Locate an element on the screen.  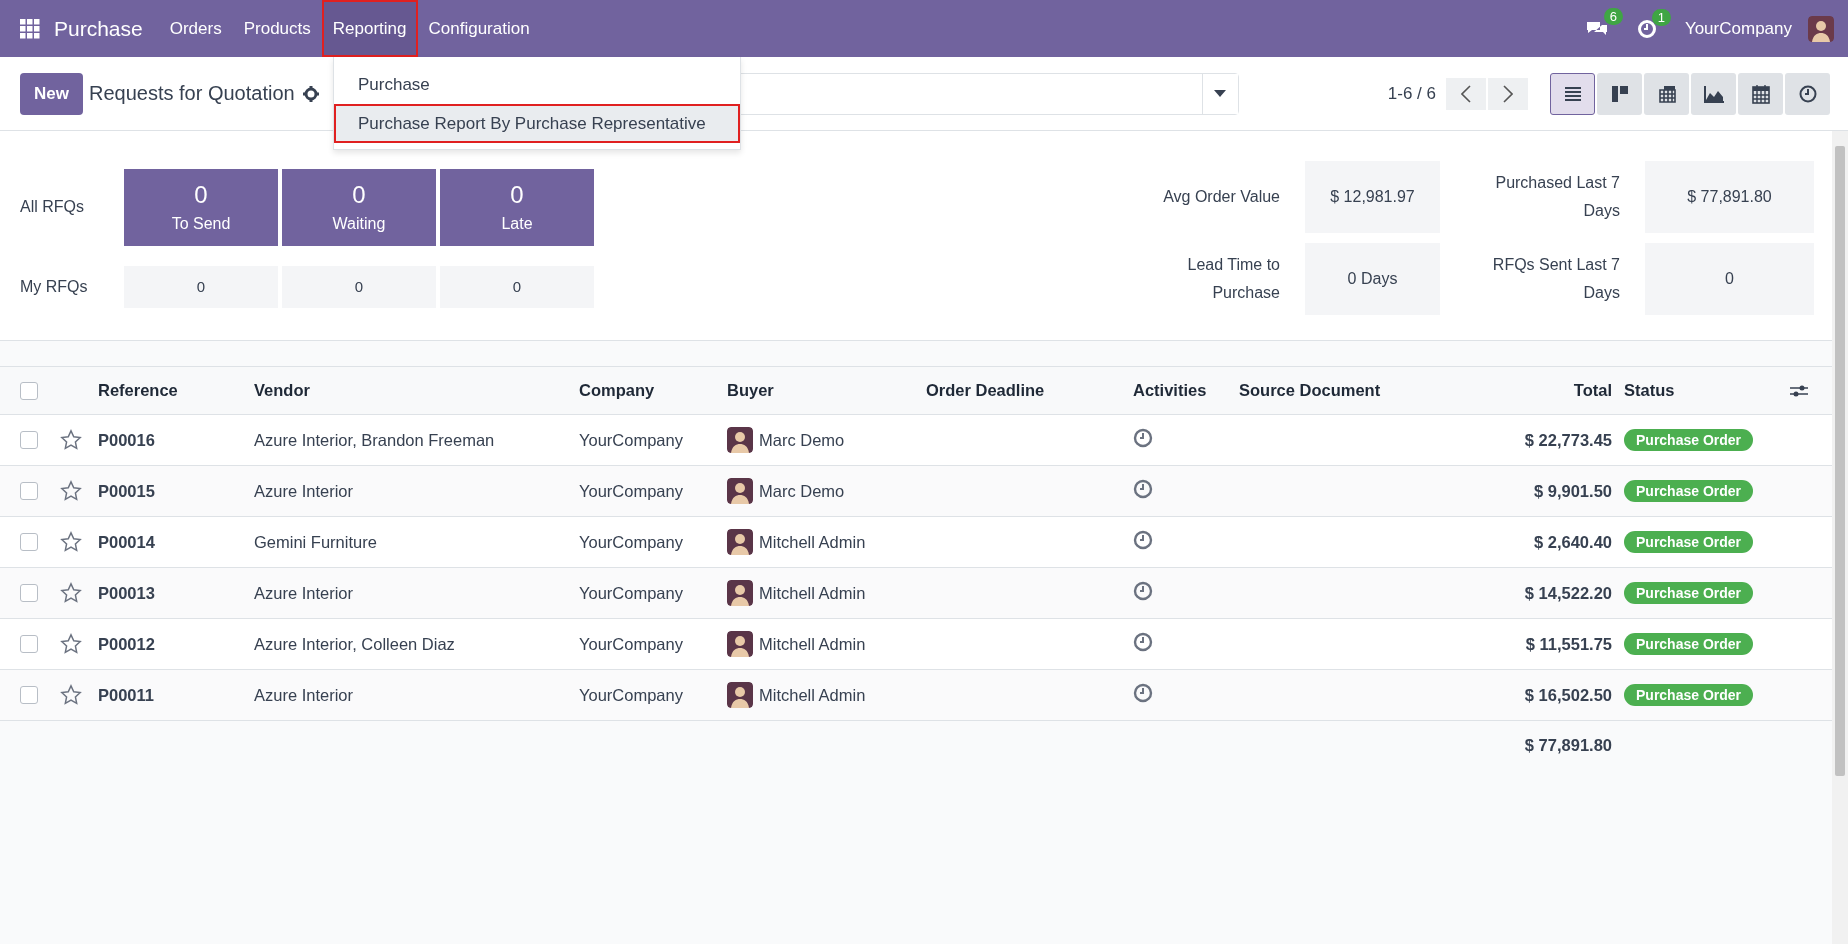
grand-total: $ 77,891.80 is located at coordinates (1567, 745).